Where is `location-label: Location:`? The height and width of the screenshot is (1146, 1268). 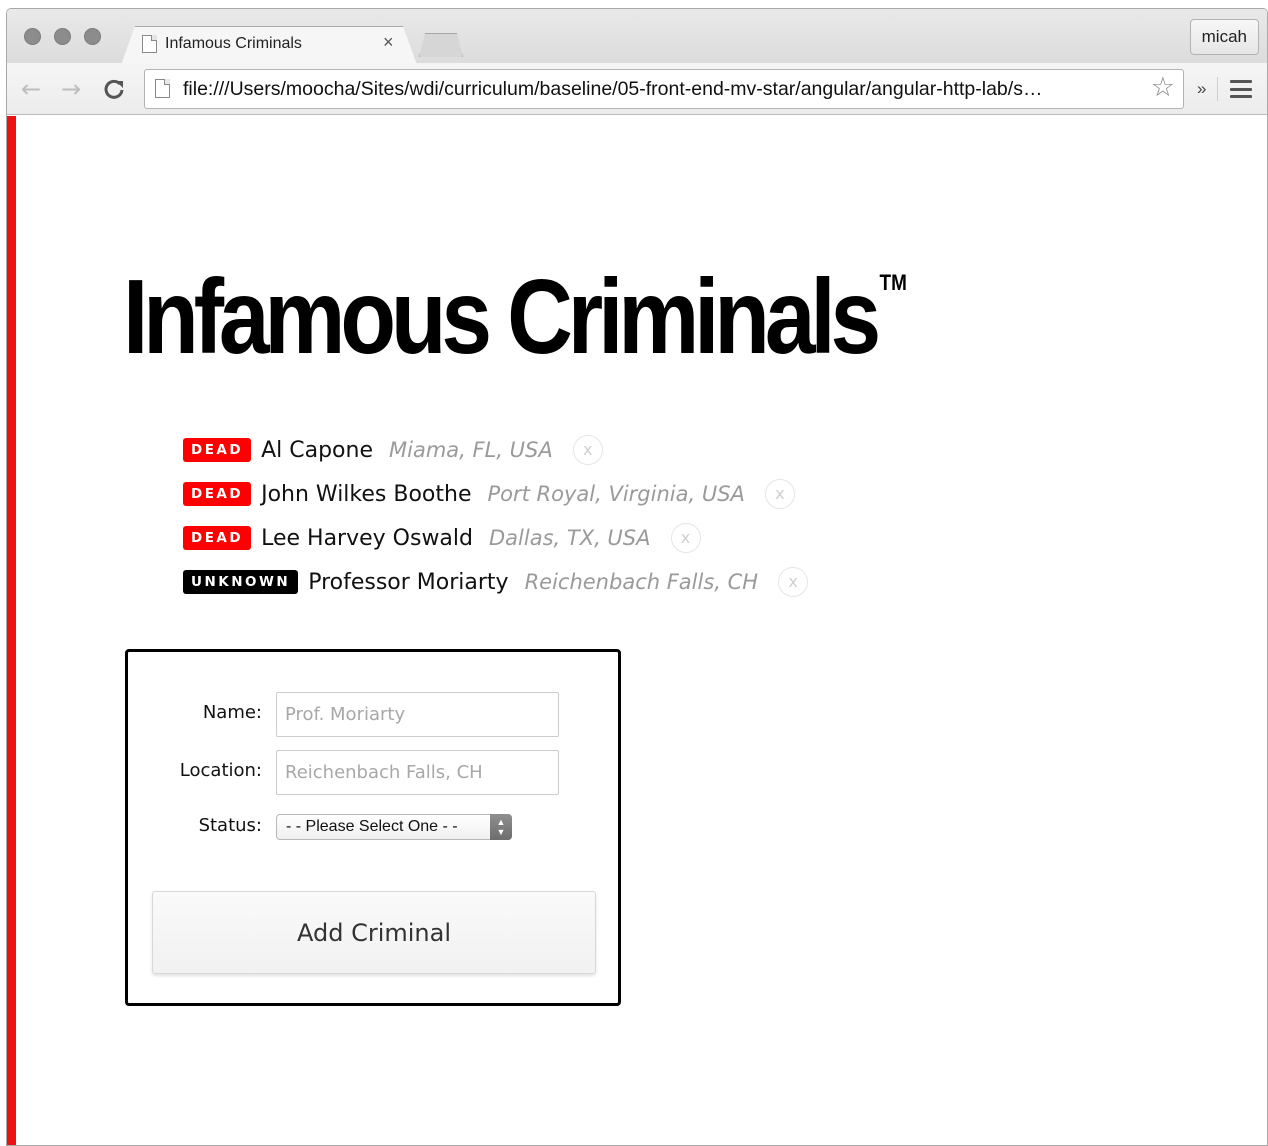 location-label: Location: is located at coordinates (220, 770).